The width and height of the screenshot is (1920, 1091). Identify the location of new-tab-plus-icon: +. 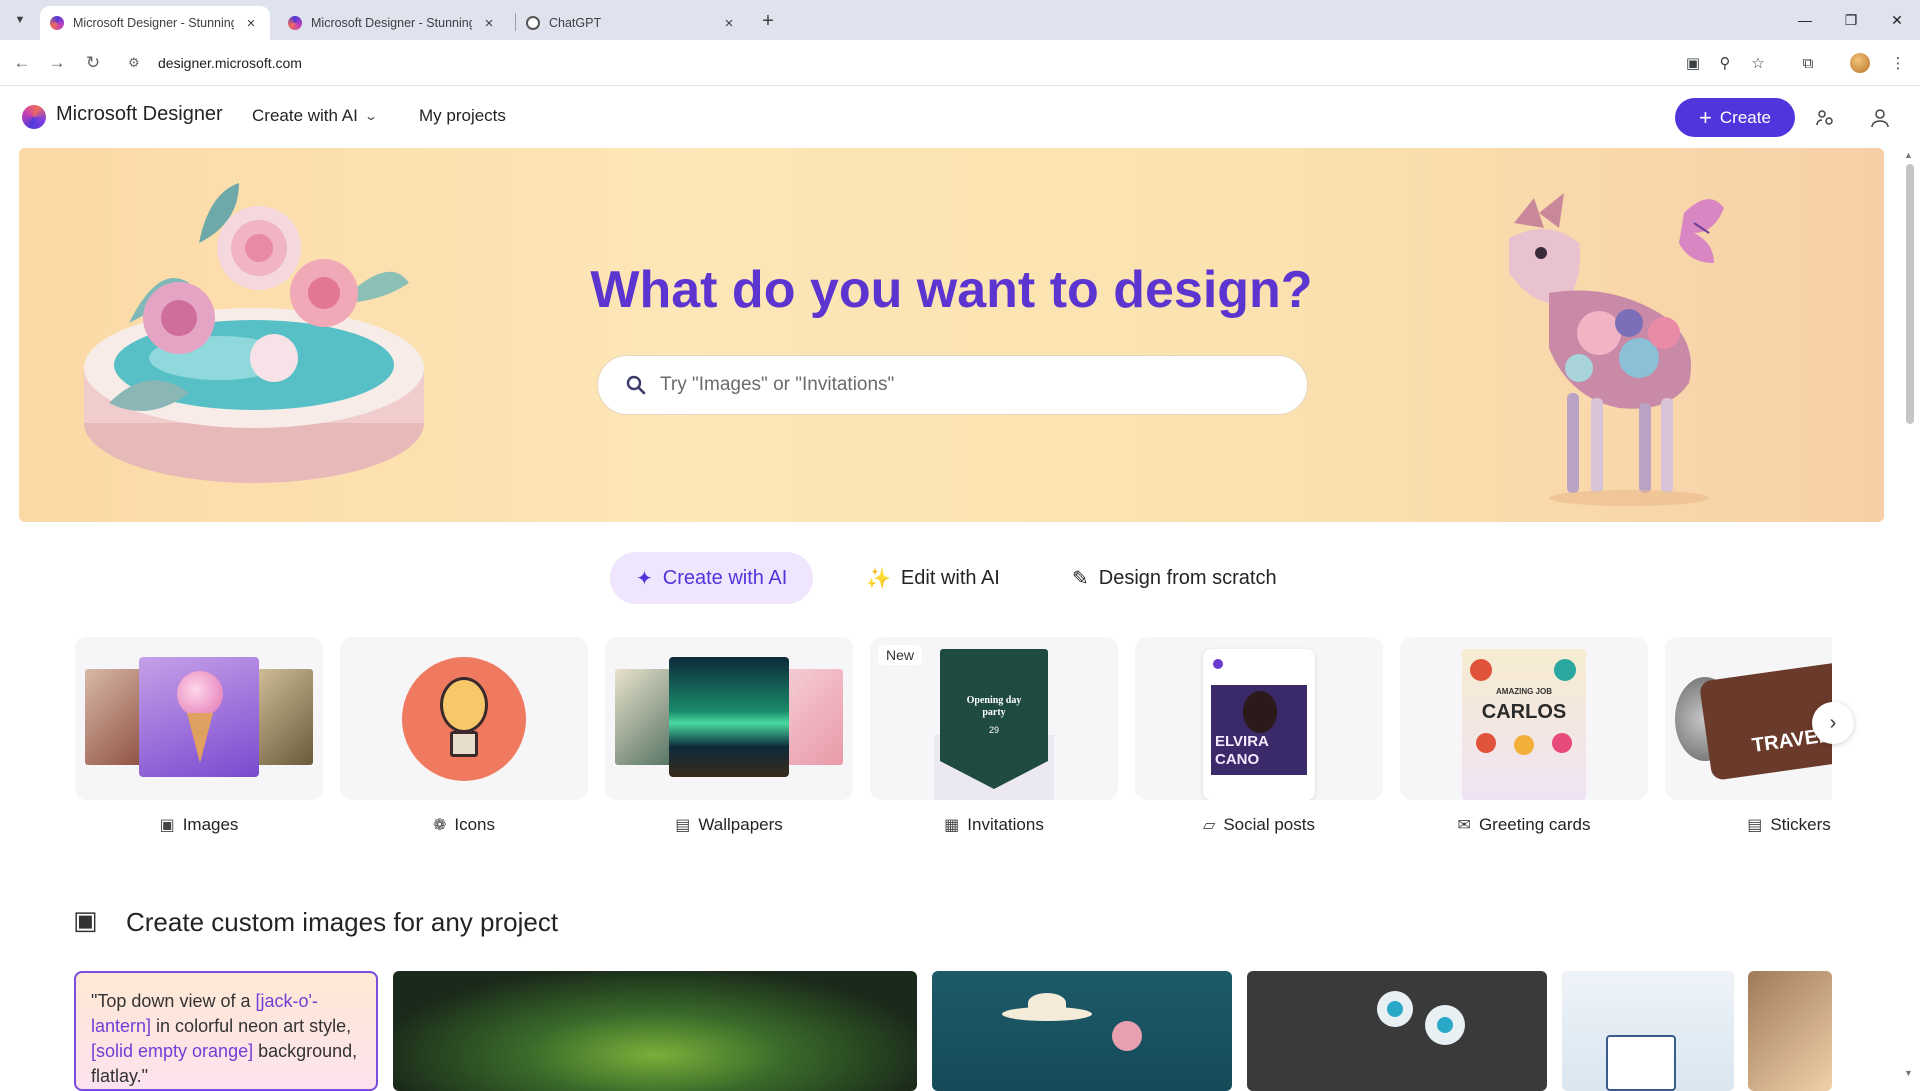
(768, 21).